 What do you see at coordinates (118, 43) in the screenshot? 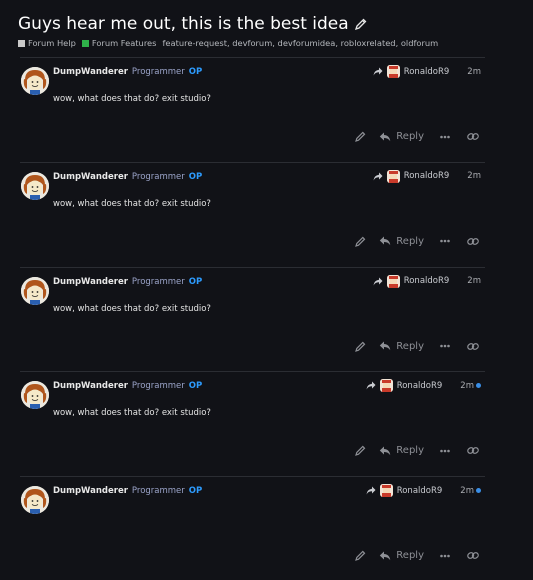
I see `category-forum-features: Forum Features` at bounding box center [118, 43].